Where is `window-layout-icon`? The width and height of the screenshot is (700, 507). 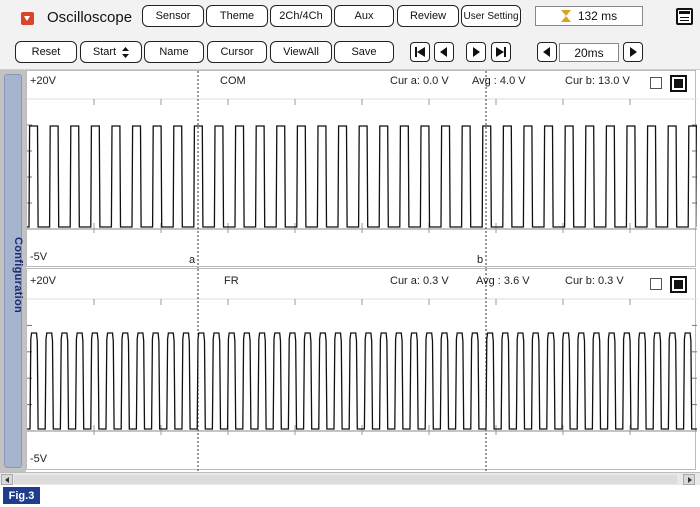
window-layout-icon is located at coordinates (684, 16).